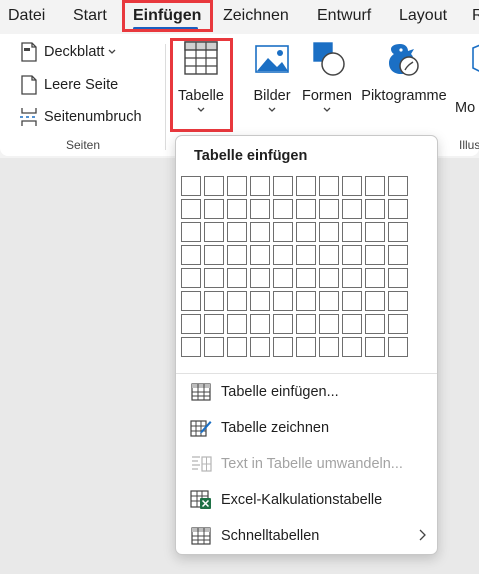 This screenshot has width=479, height=574. What do you see at coordinates (80, 117) in the screenshot?
I see `seitenumbruch-button: Seitenumbruch` at bounding box center [80, 117].